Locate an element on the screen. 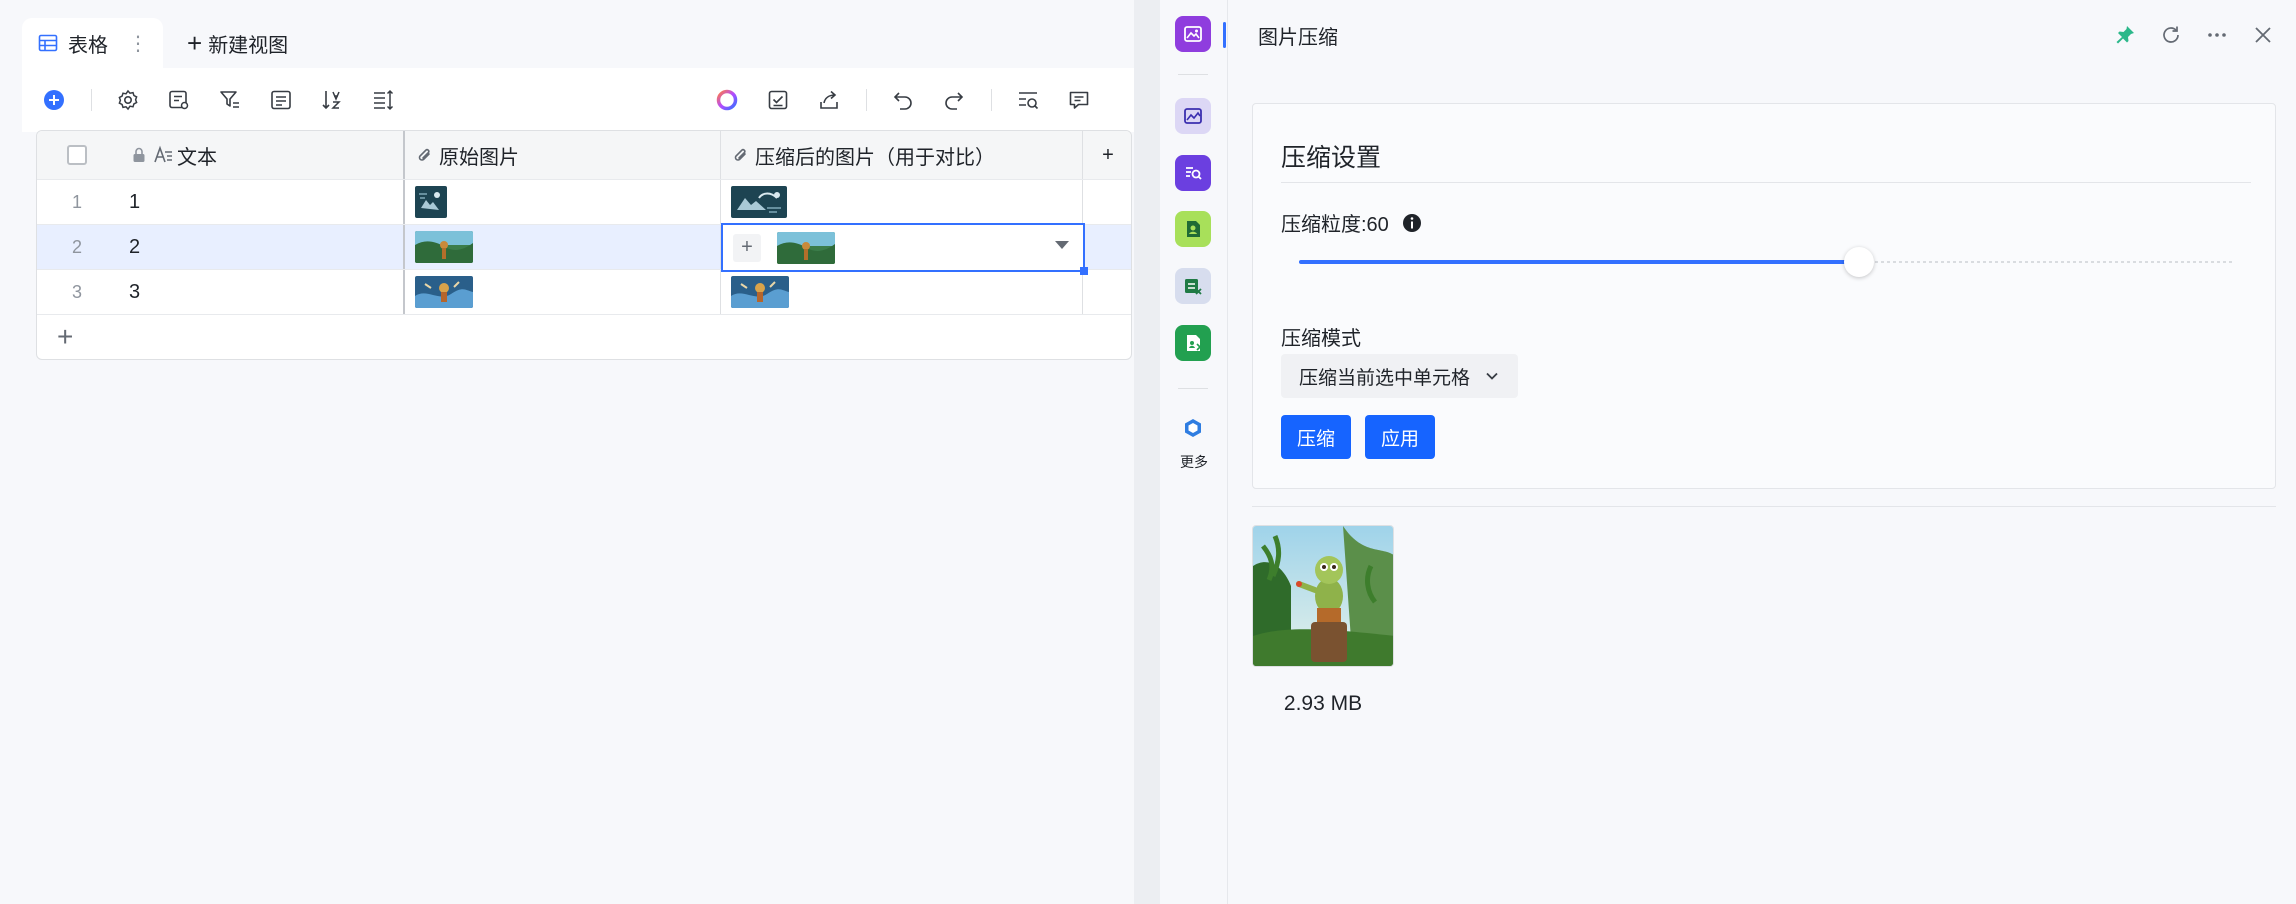 The image size is (2296, 904). add-attachment-button: + is located at coordinates (747, 247).